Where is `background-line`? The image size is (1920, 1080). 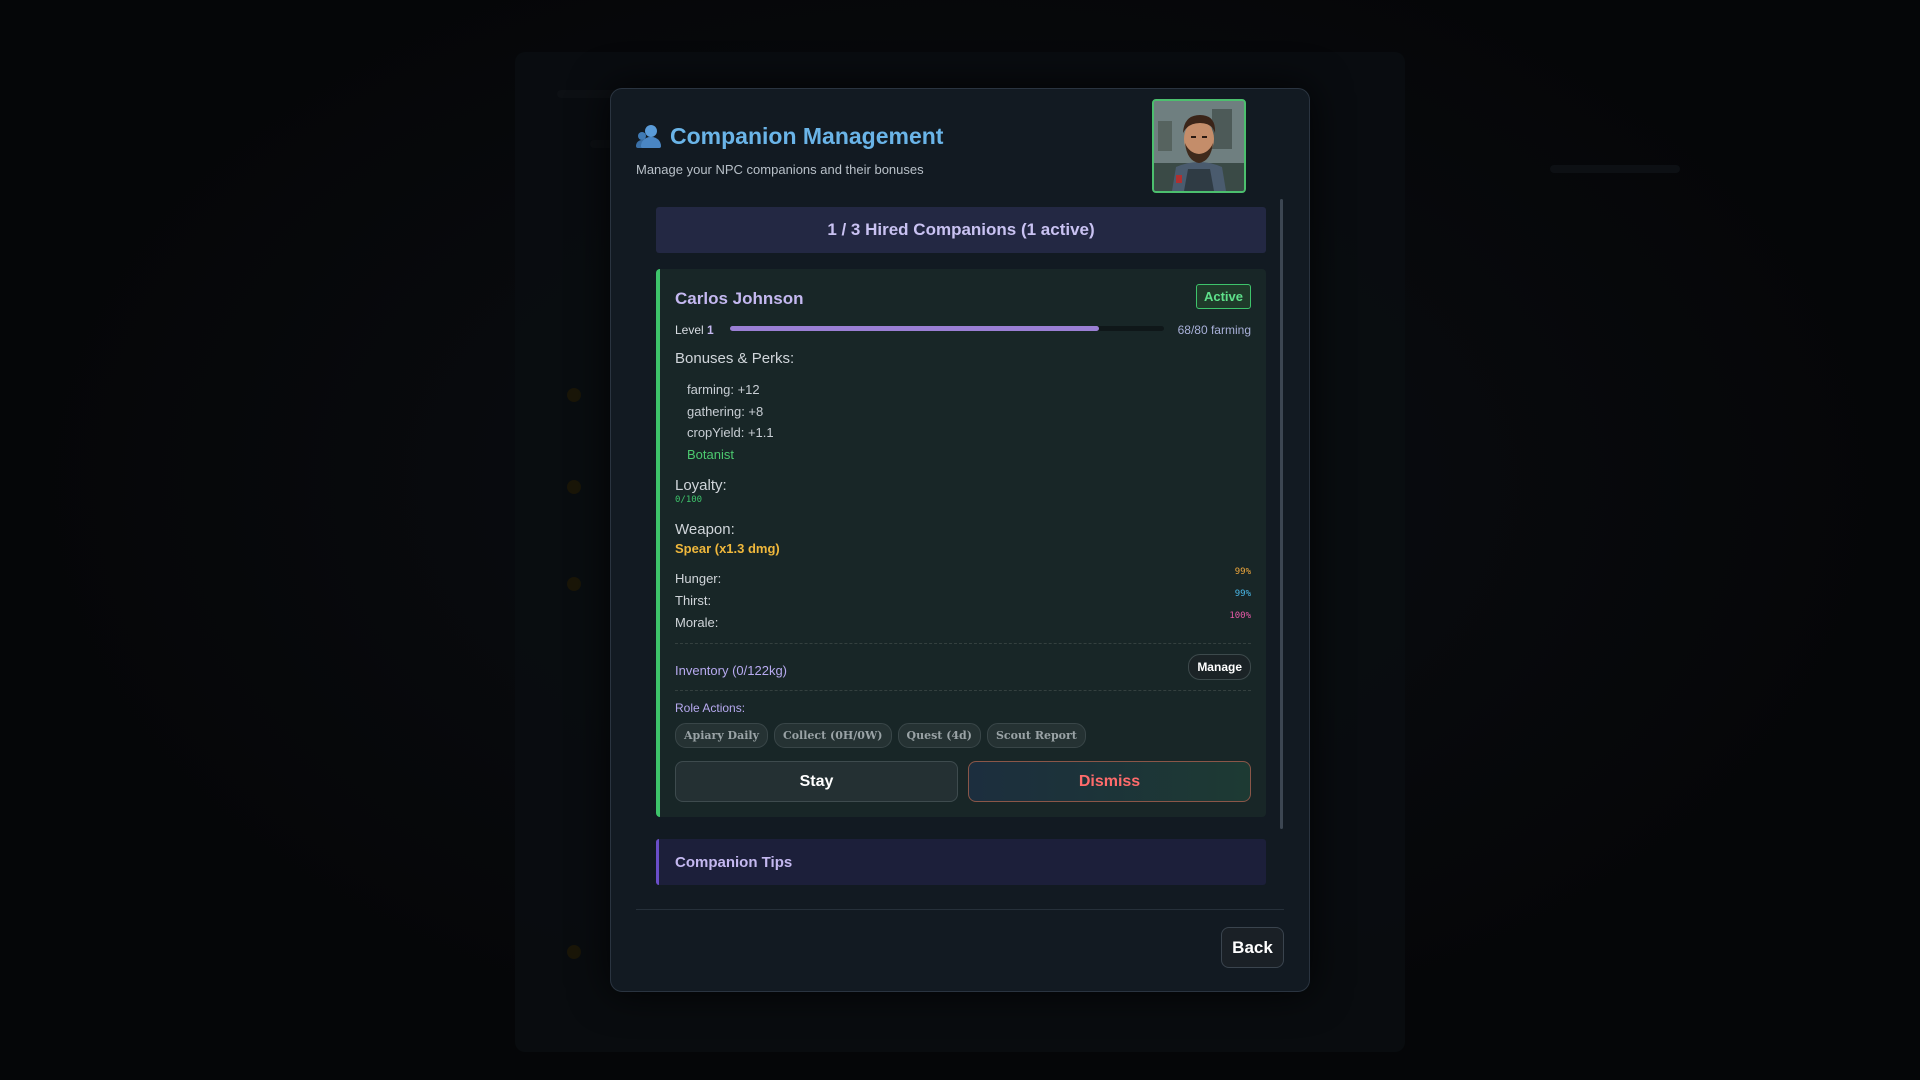
background-line is located at coordinates (1615, 169).